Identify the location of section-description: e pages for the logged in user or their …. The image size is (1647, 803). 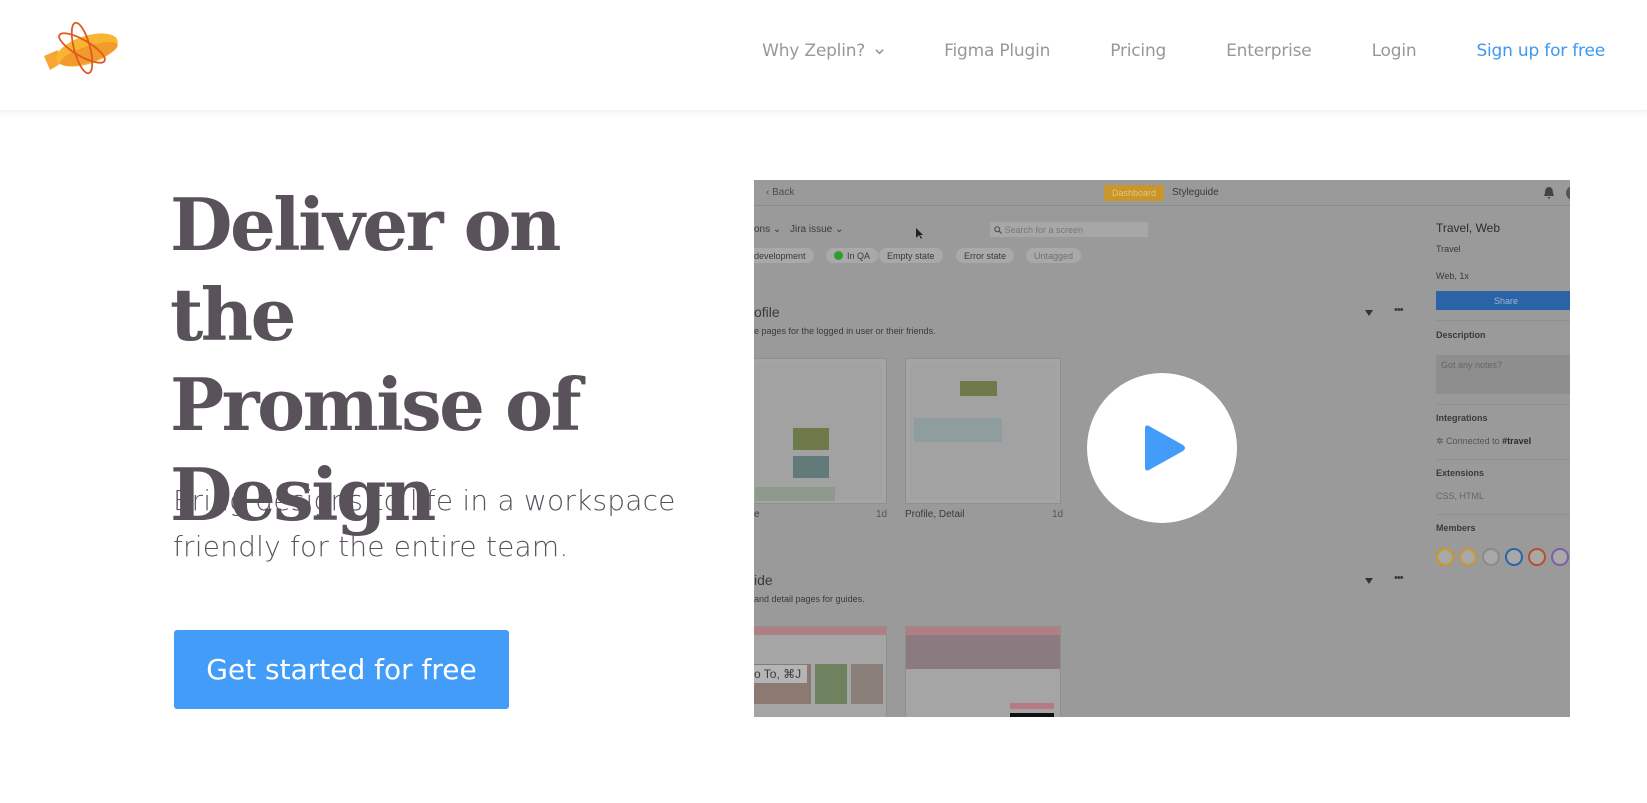
(845, 331).